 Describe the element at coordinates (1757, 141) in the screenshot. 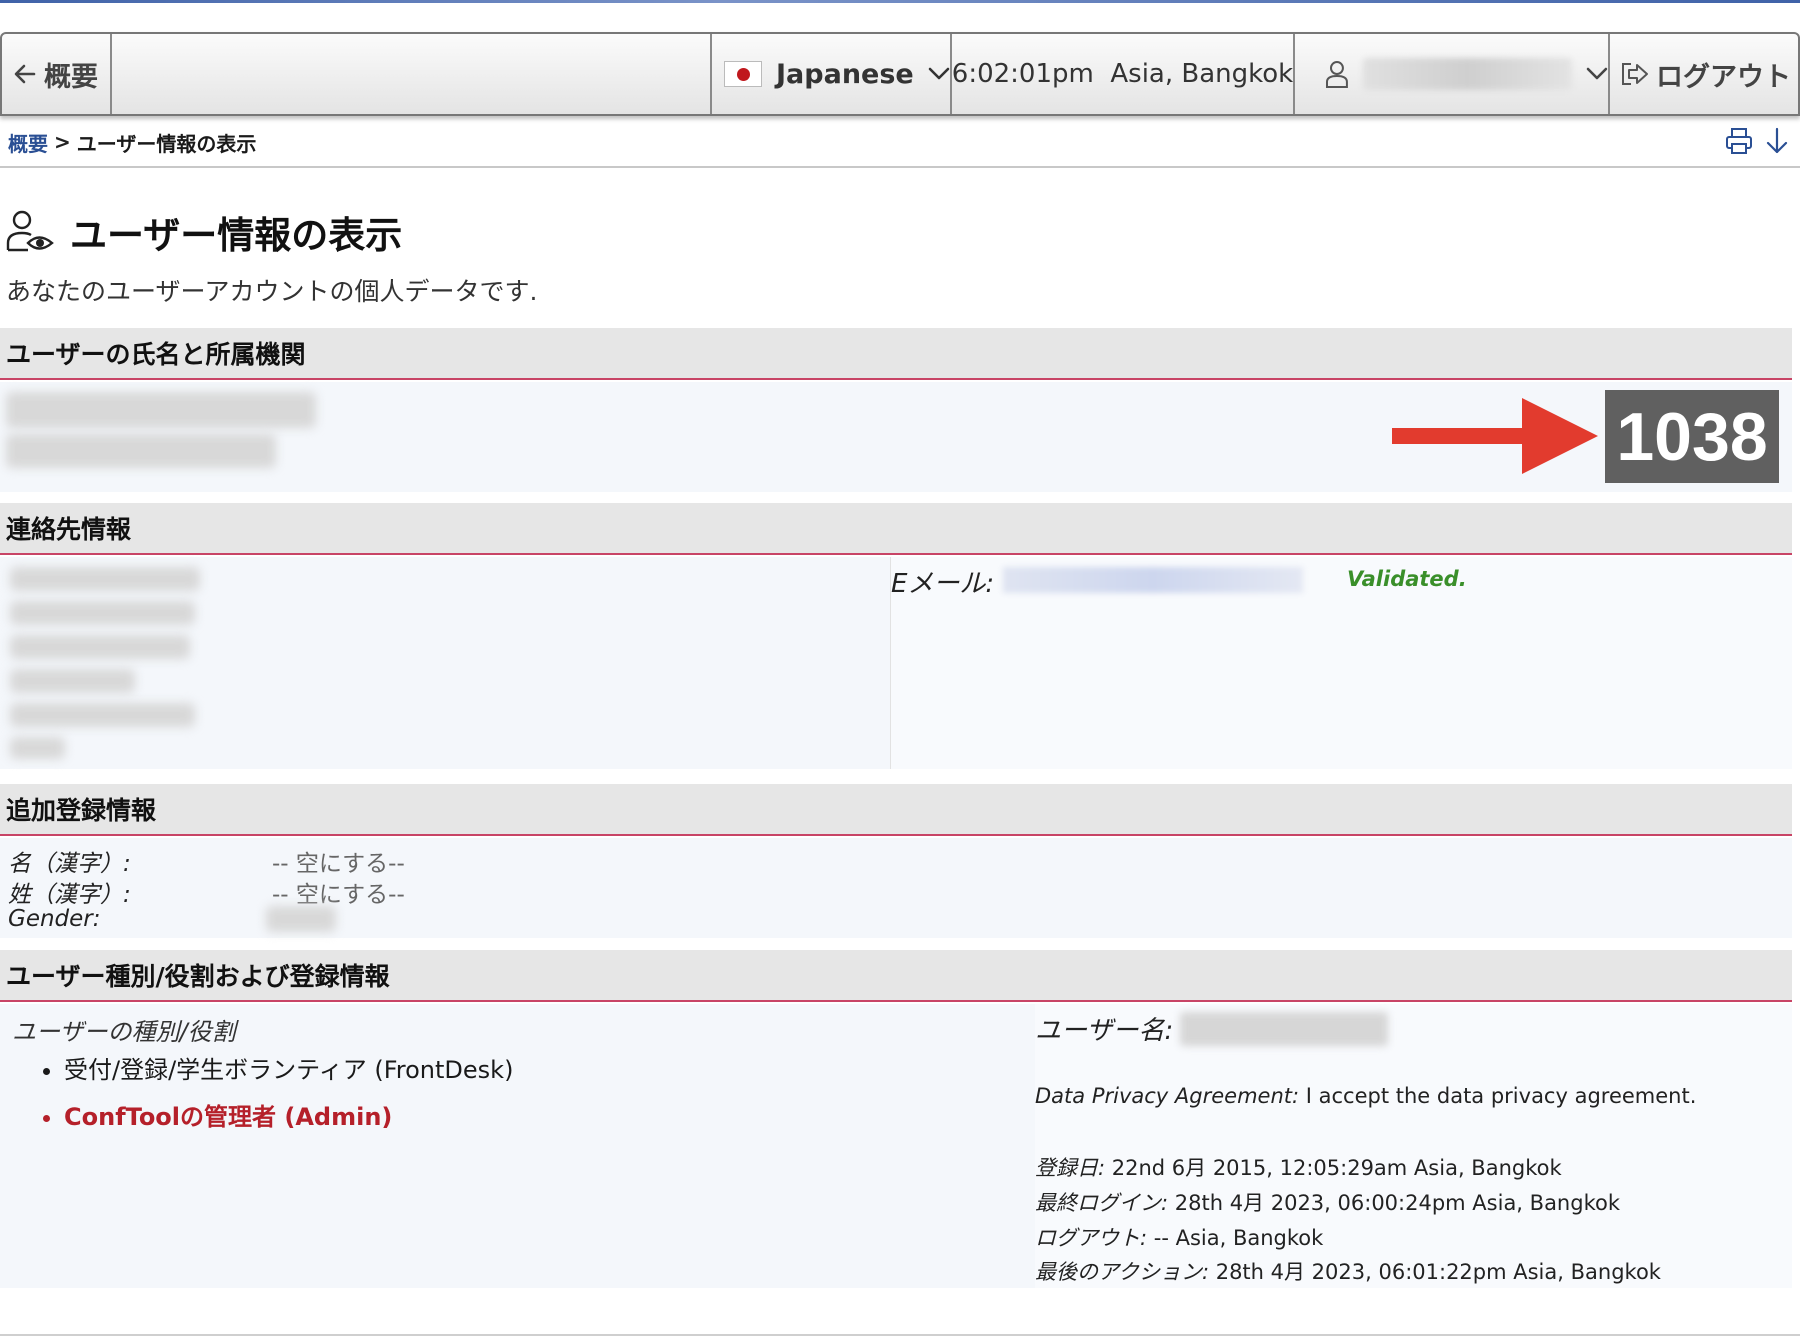

I see `page-tools` at that location.